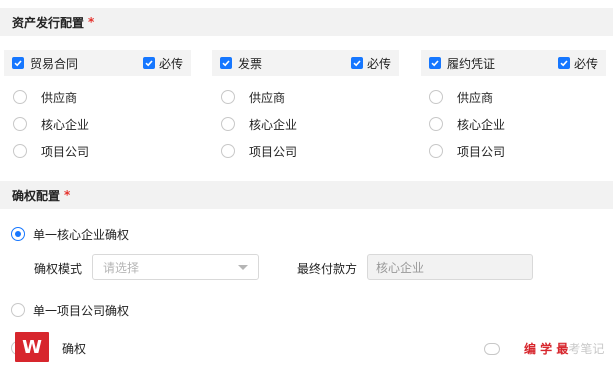 The height and width of the screenshot is (376, 613). I want to click on confirm-mode-select: 请选择, so click(175, 267).